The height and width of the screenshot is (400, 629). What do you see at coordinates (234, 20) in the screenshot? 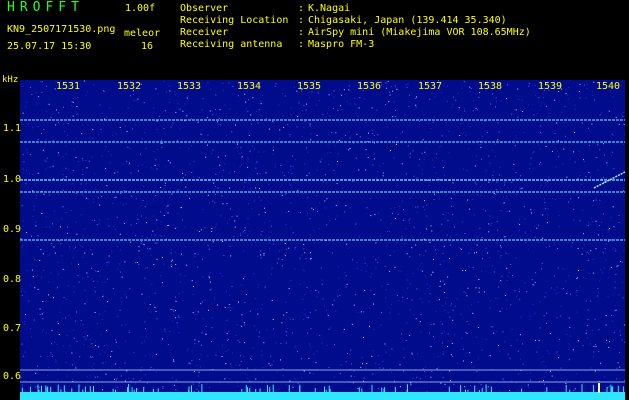
I see `info-location-label: Receiving Location` at bounding box center [234, 20].